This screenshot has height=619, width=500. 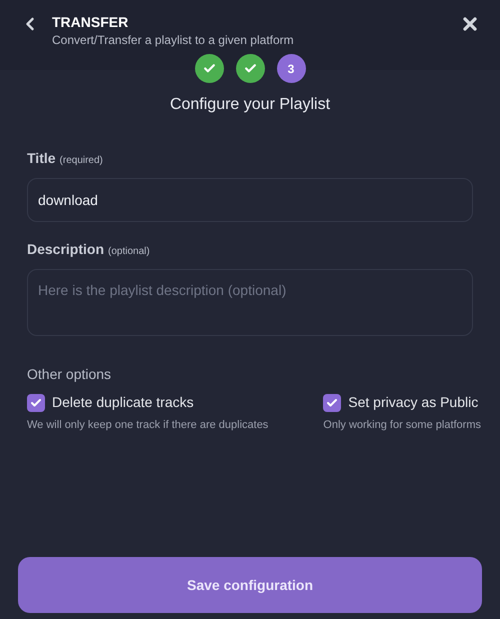 What do you see at coordinates (41, 158) in the screenshot?
I see `field-label: Title` at bounding box center [41, 158].